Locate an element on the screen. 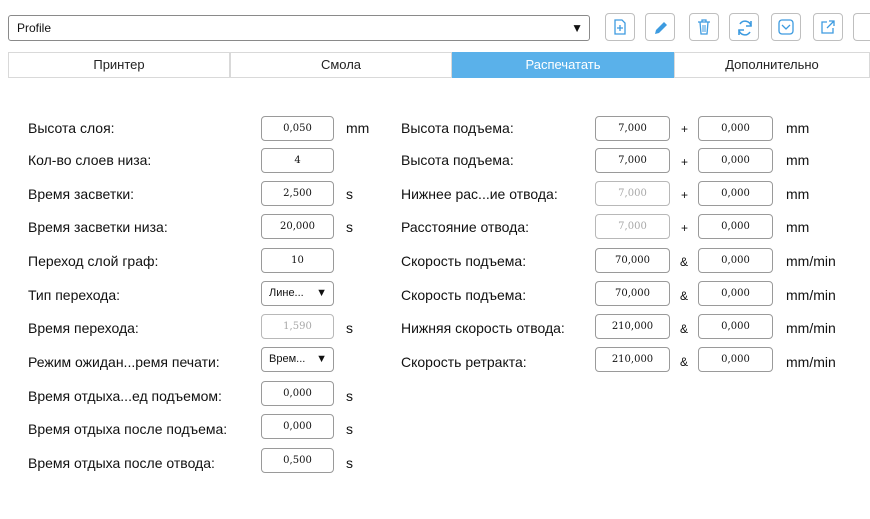 This screenshot has height=519, width=870. tab-print: Распечатать is located at coordinates (563, 65).